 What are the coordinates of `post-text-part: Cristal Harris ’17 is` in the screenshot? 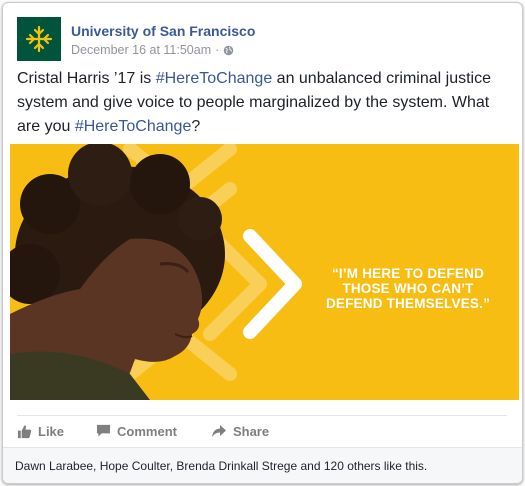 It's located at (86, 78).